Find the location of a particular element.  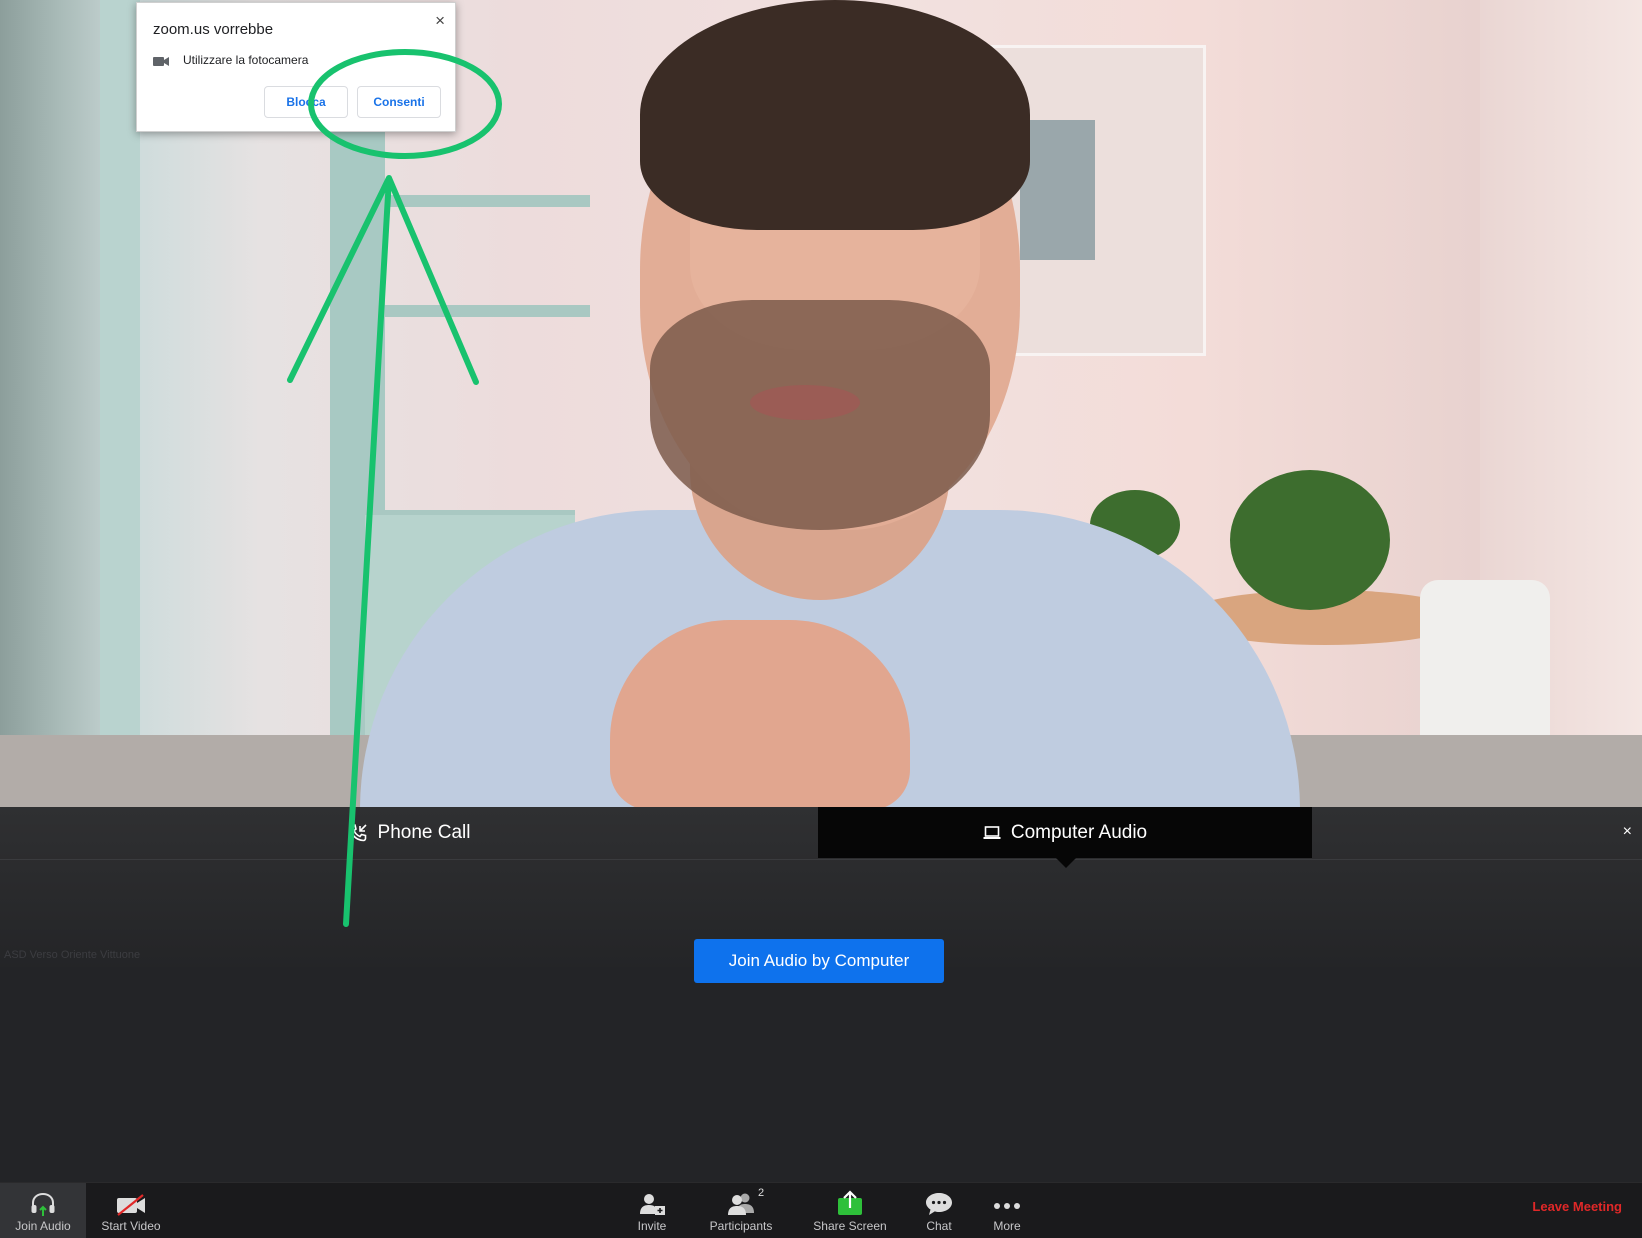

participants-label: Participants is located at coordinates (741, 1226).